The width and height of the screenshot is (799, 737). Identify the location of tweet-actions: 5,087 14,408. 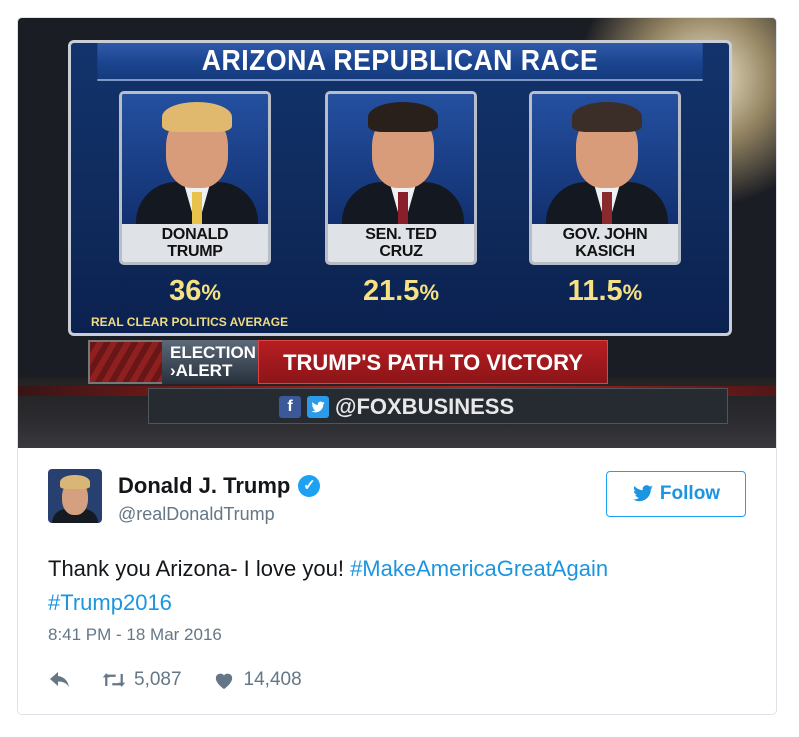
(175, 680).